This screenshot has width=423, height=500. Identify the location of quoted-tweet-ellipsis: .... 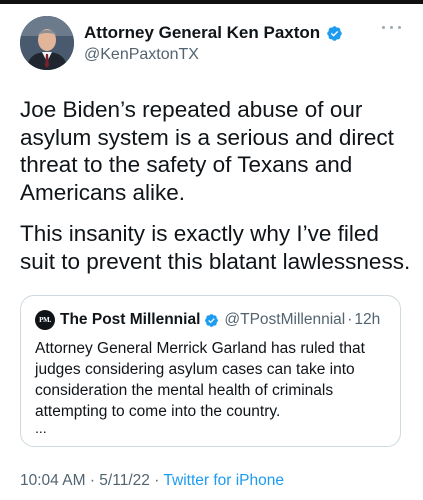
(41, 428).